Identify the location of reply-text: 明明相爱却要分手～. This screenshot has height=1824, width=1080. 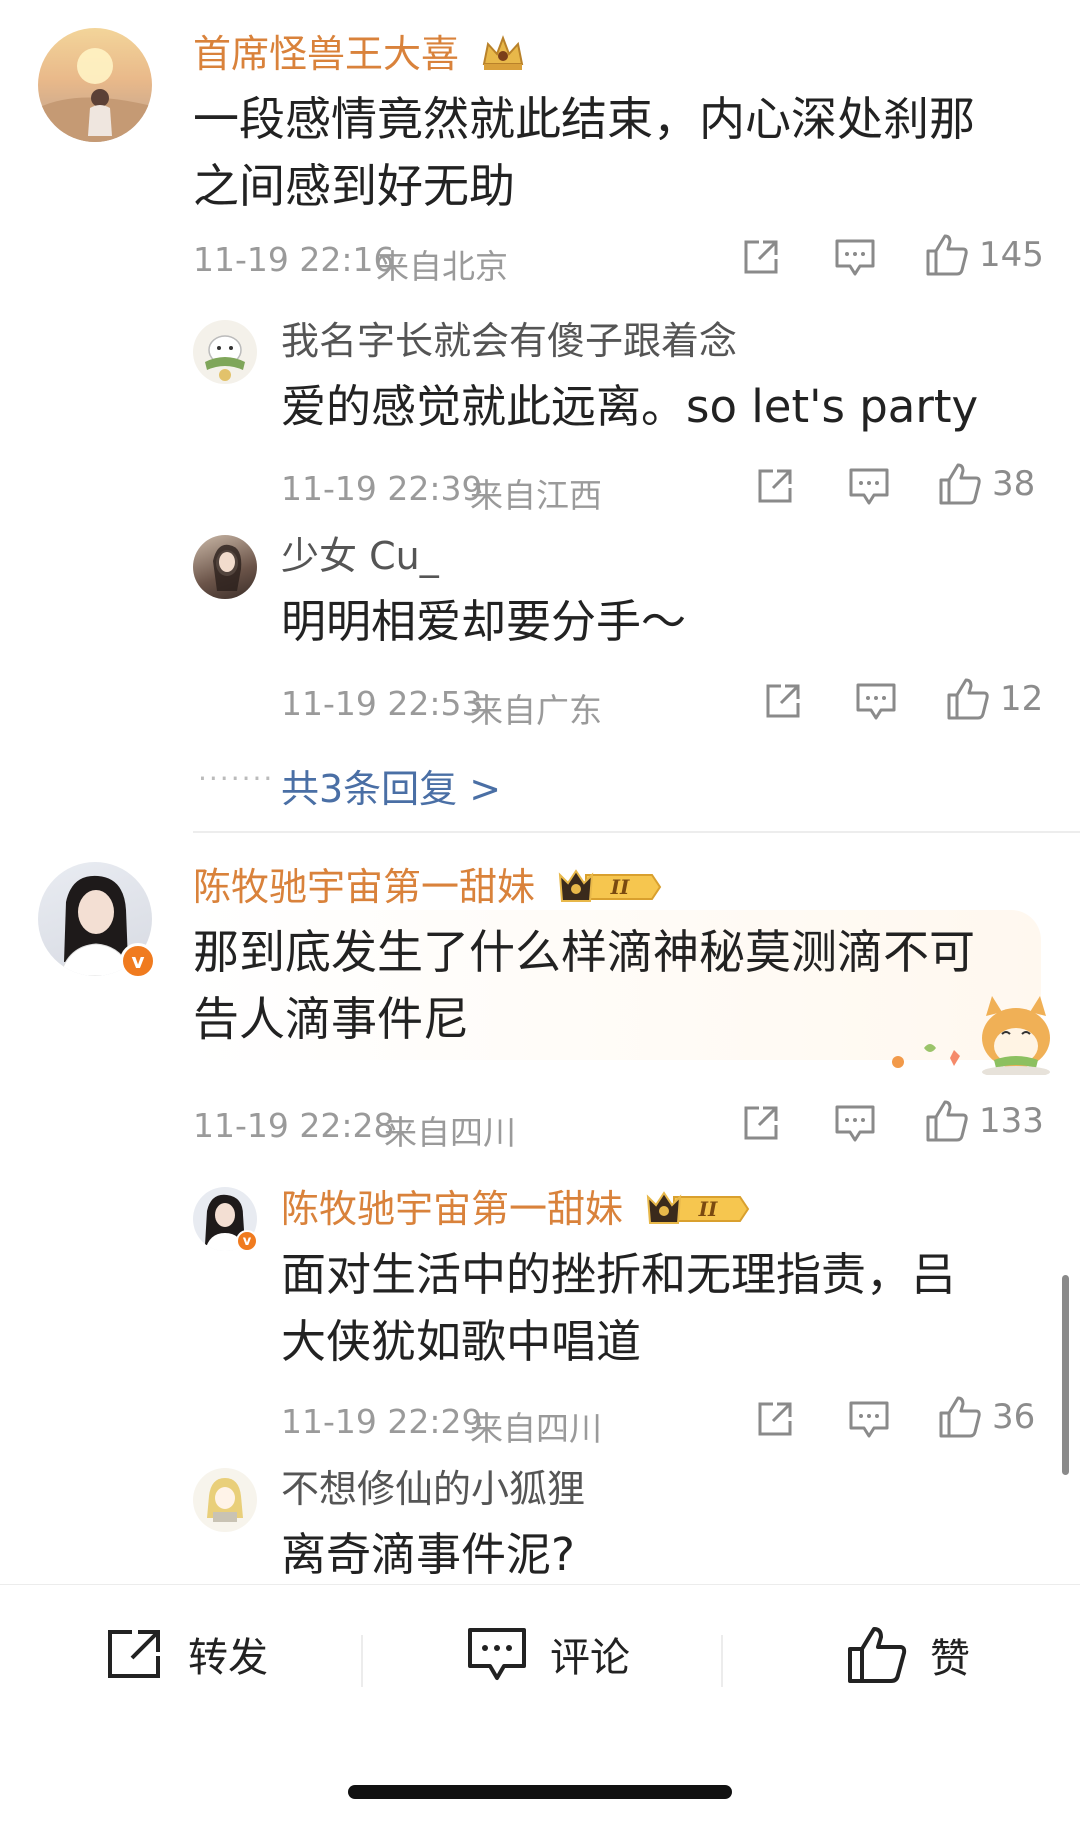
(484, 621).